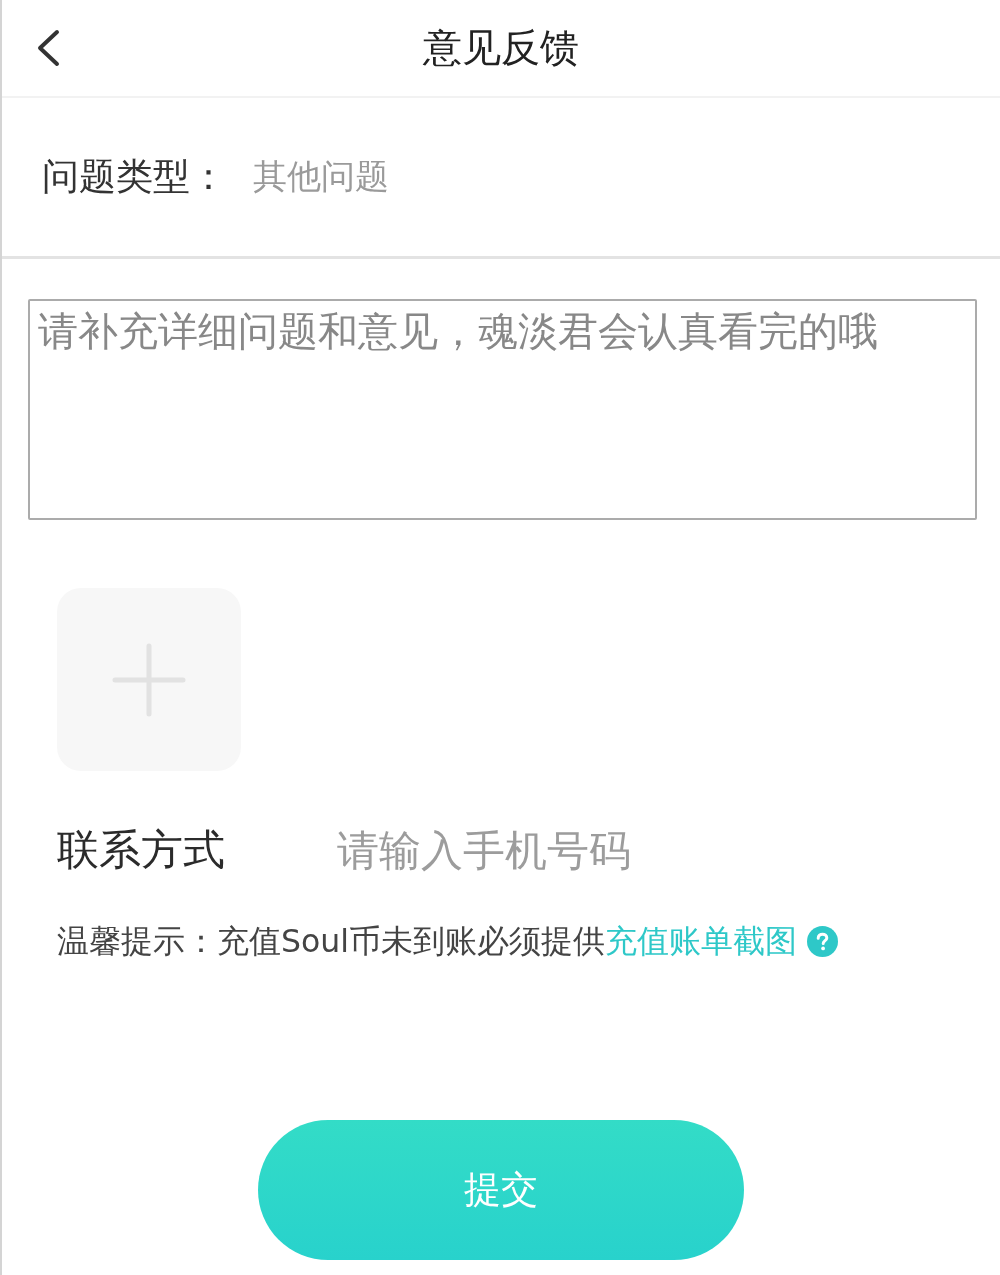 Image resolution: width=1000 pixels, height=1275 pixels. I want to click on contact-label: 联系方式, so click(141, 850).